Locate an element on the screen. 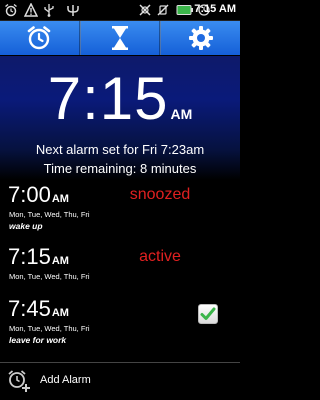  alarm-clock-button is located at coordinates (39, 38).